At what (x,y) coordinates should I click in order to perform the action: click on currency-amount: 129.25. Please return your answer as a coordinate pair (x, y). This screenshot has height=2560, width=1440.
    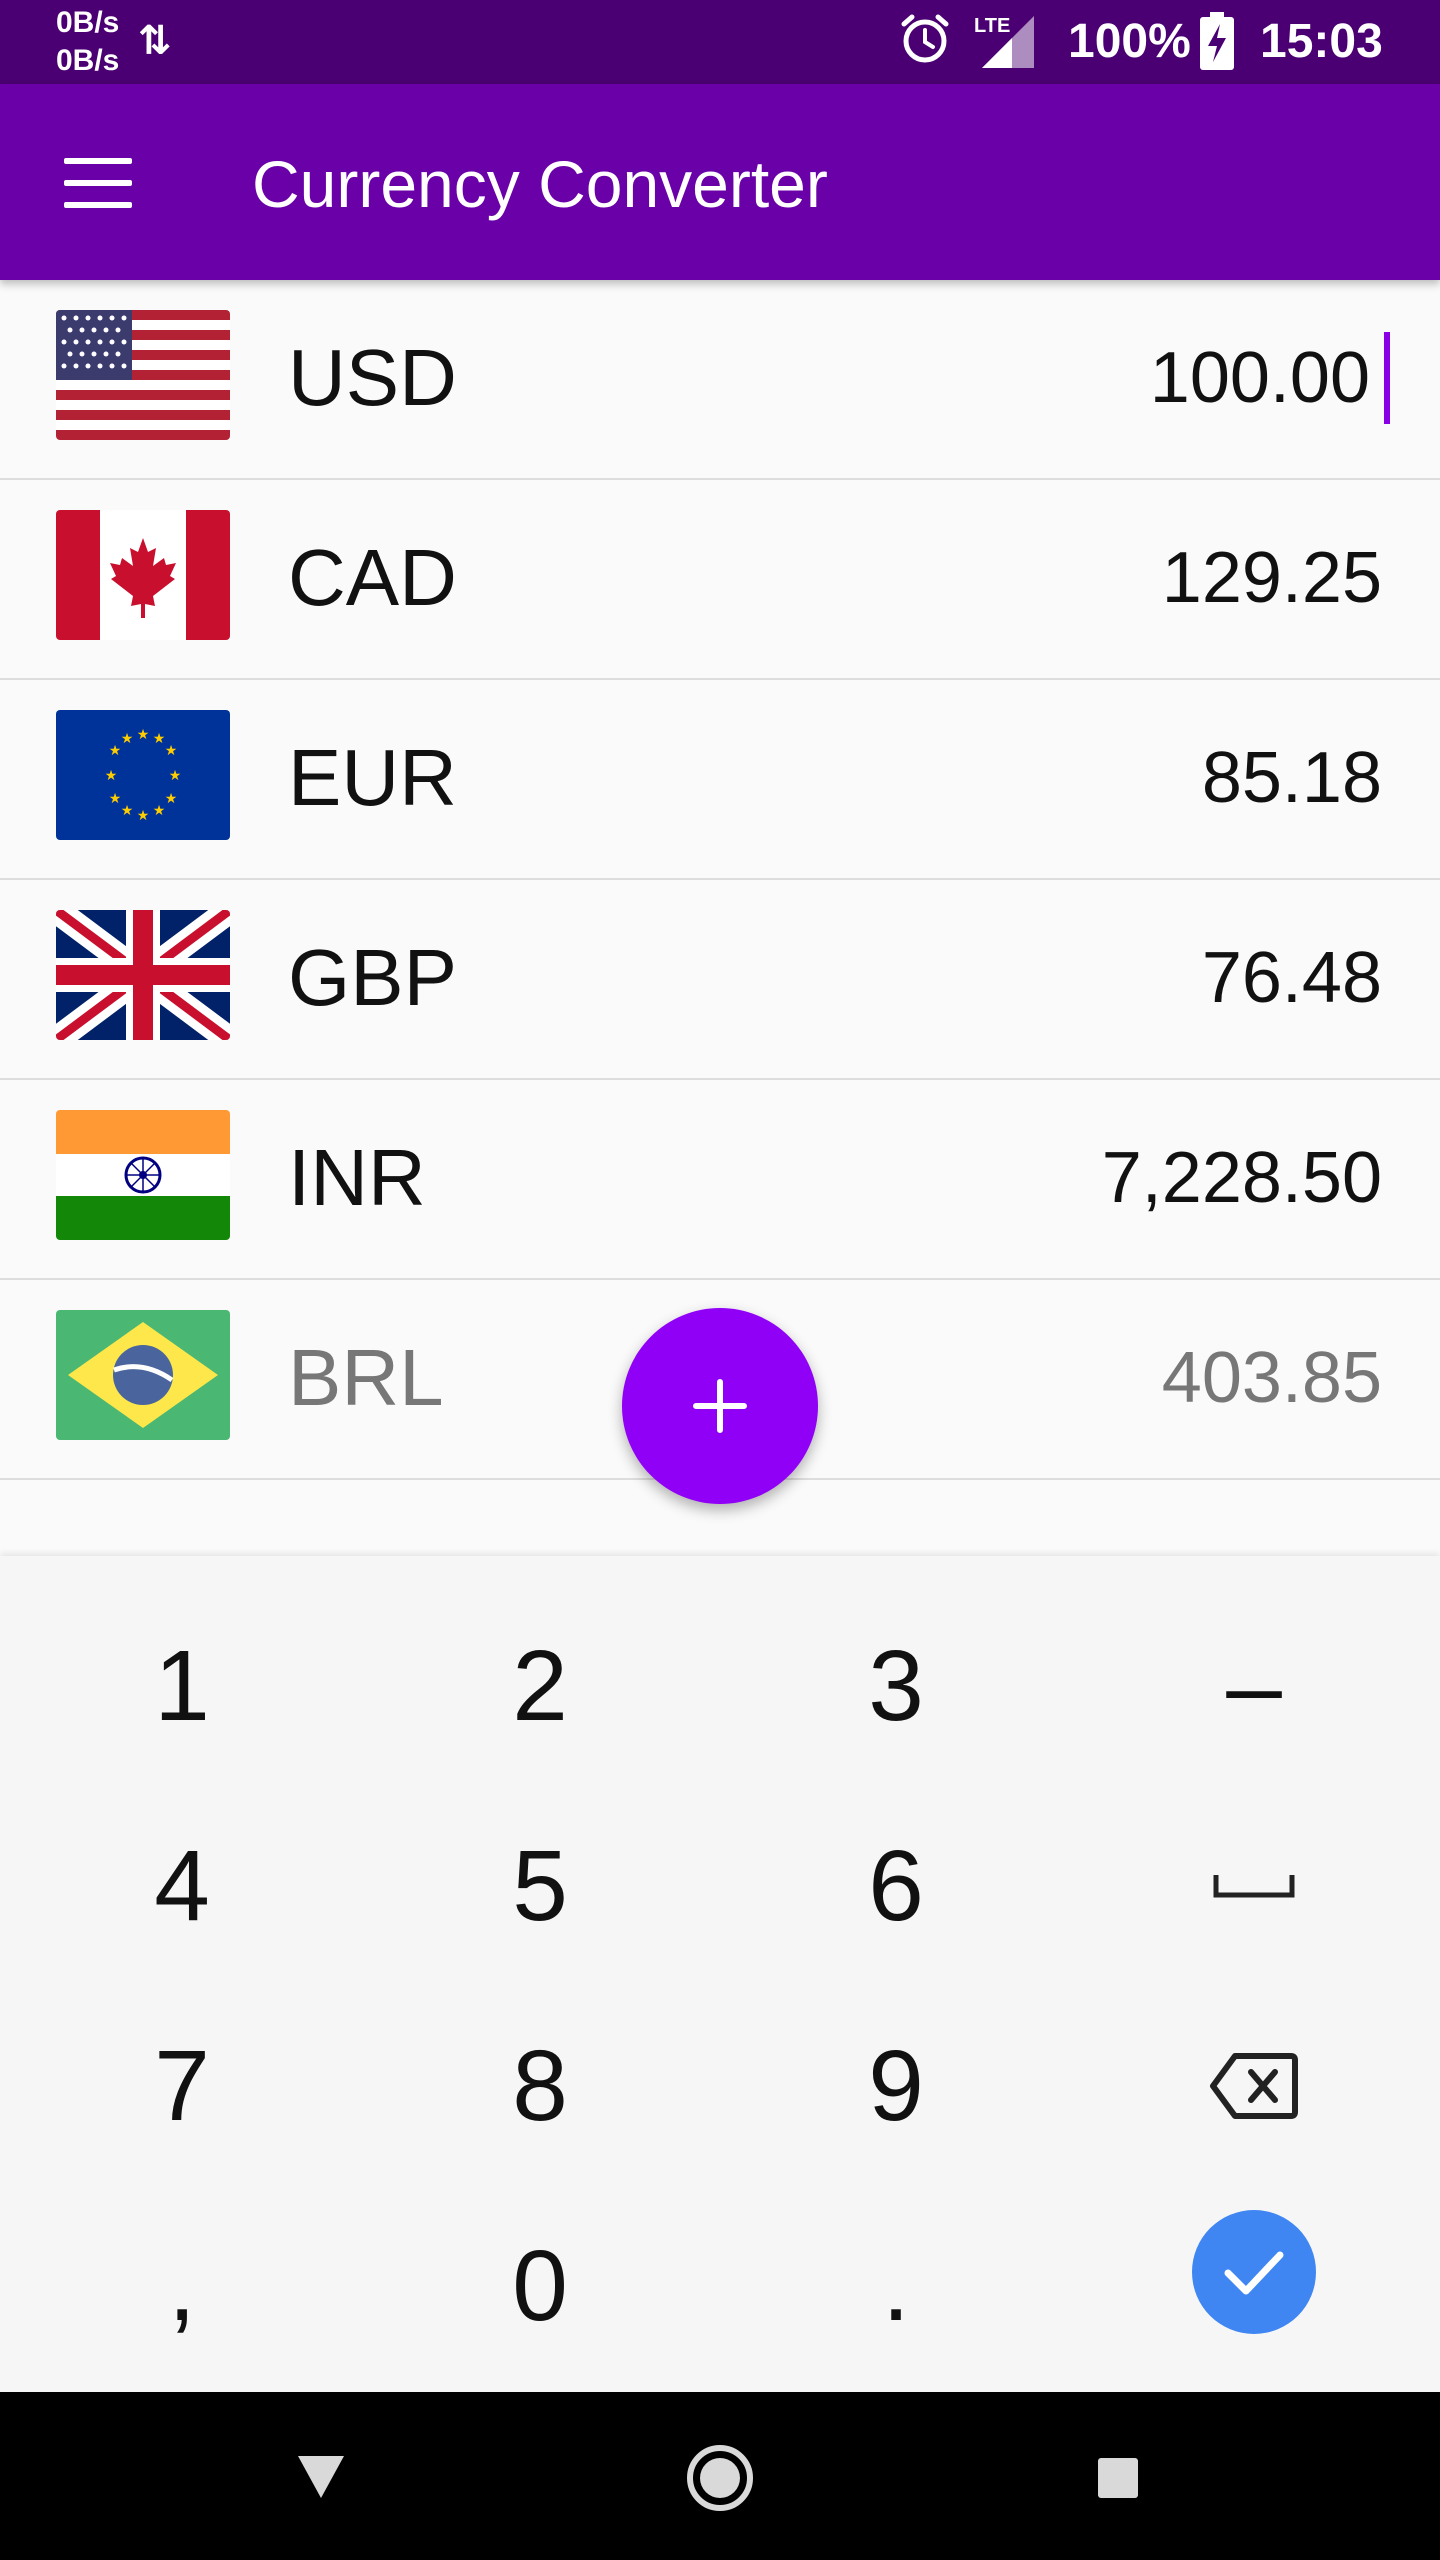
    Looking at the image, I should click on (1272, 578).